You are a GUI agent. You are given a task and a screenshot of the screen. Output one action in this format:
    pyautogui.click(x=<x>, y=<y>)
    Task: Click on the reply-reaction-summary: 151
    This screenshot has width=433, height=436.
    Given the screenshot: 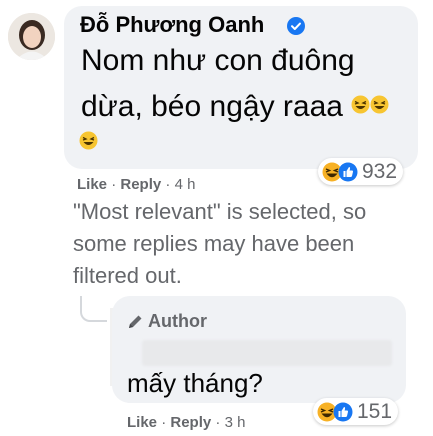 What is the action you would take?
    pyautogui.click(x=356, y=411)
    